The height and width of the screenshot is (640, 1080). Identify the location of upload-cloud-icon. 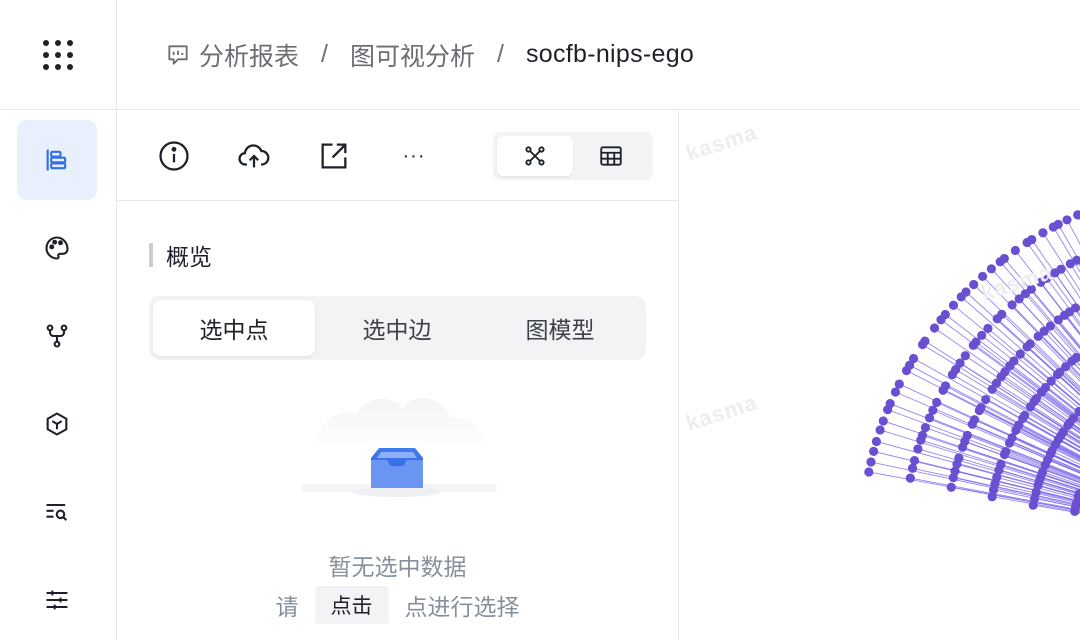
(254, 156).